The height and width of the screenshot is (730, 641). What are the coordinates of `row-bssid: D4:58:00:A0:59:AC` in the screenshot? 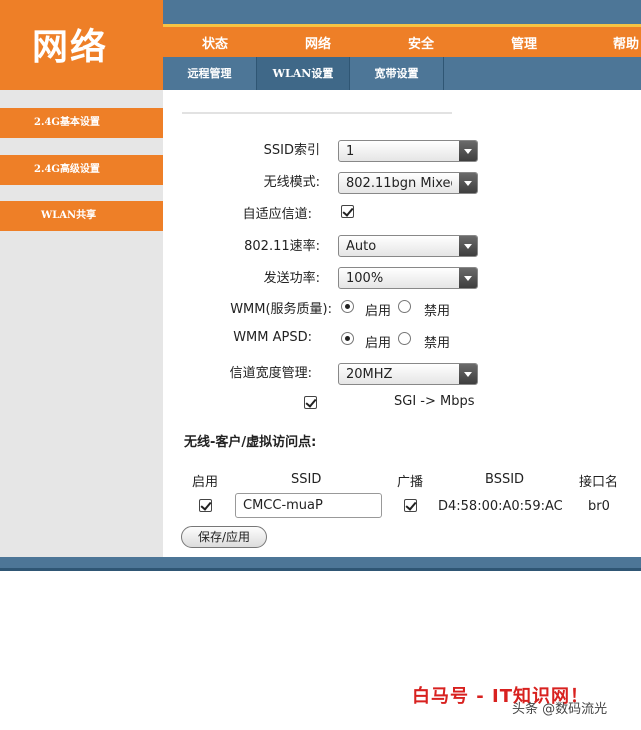 It's located at (500, 506).